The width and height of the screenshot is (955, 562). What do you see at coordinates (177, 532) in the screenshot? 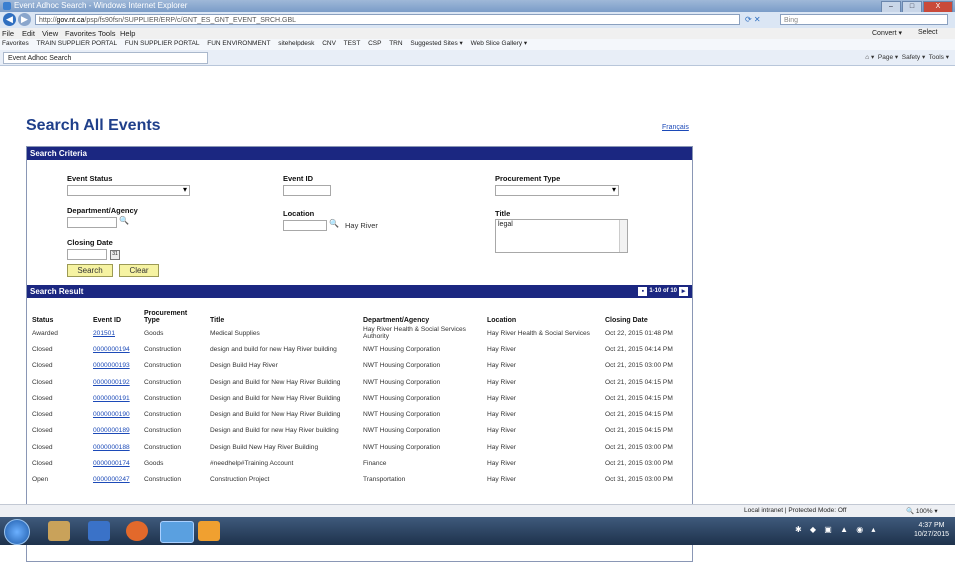
I see `ie-taskbar-icon` at bounding box center [177, 532].